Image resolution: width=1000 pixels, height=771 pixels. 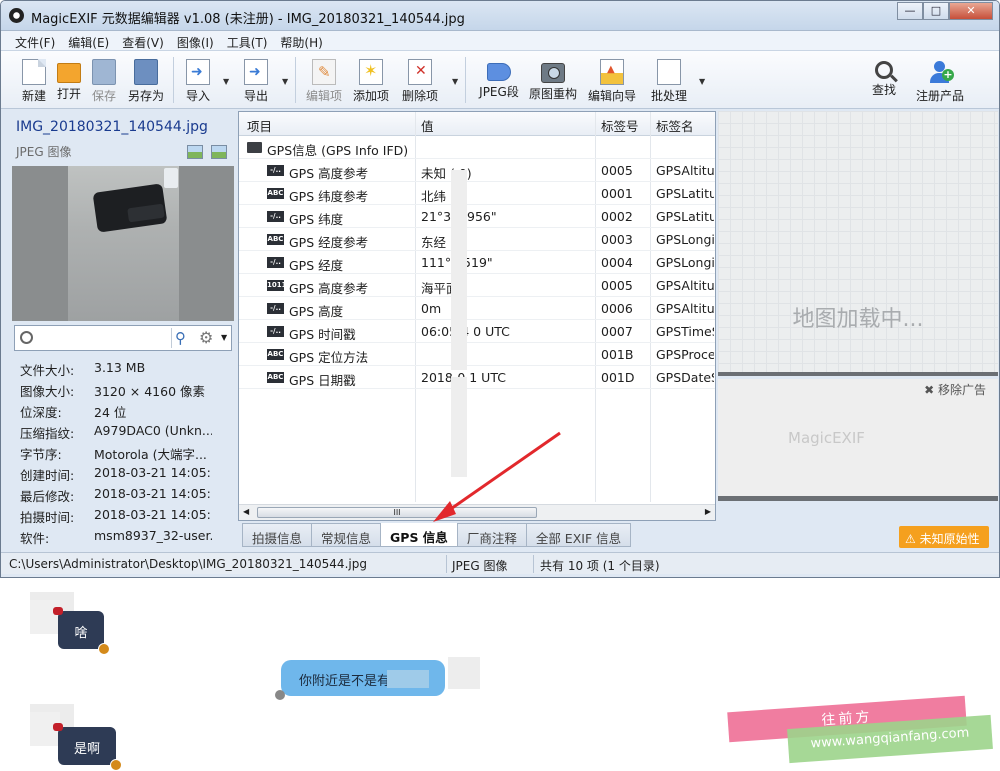 What do you see at coordinates (860, 729) in the screenshot?
I see `site-watermark: 往前方 www.wangqianfang.com` at bounding box center [860, 729].